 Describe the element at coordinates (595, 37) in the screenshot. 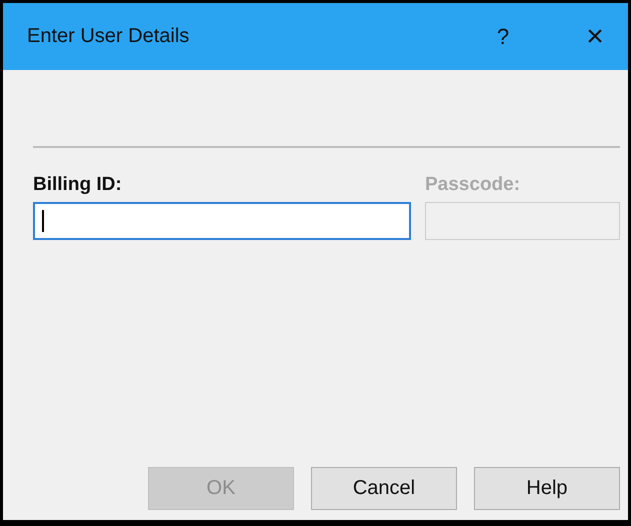

I see `close-button: ×` at that location.